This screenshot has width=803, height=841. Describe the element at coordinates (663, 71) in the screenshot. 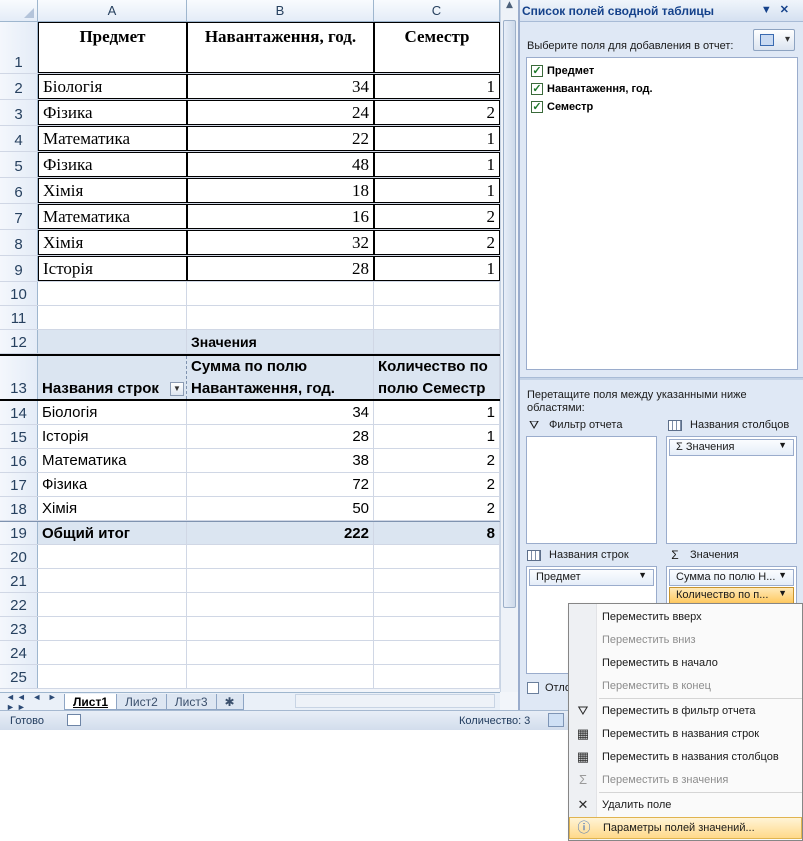

I see `field-item: ✓ Предмет` at that location.